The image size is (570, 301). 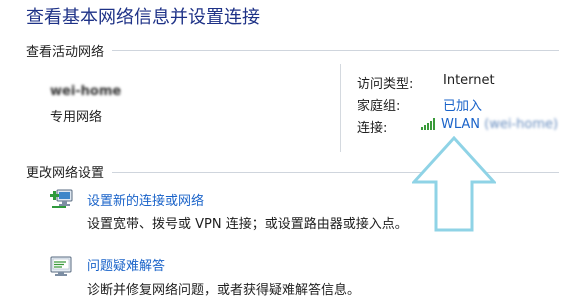 What do you see at coordinates (143, 17) in the screenshot?
I see `page-title: 查看基本网络信息并设置连接` at bounding box center [143, 17].